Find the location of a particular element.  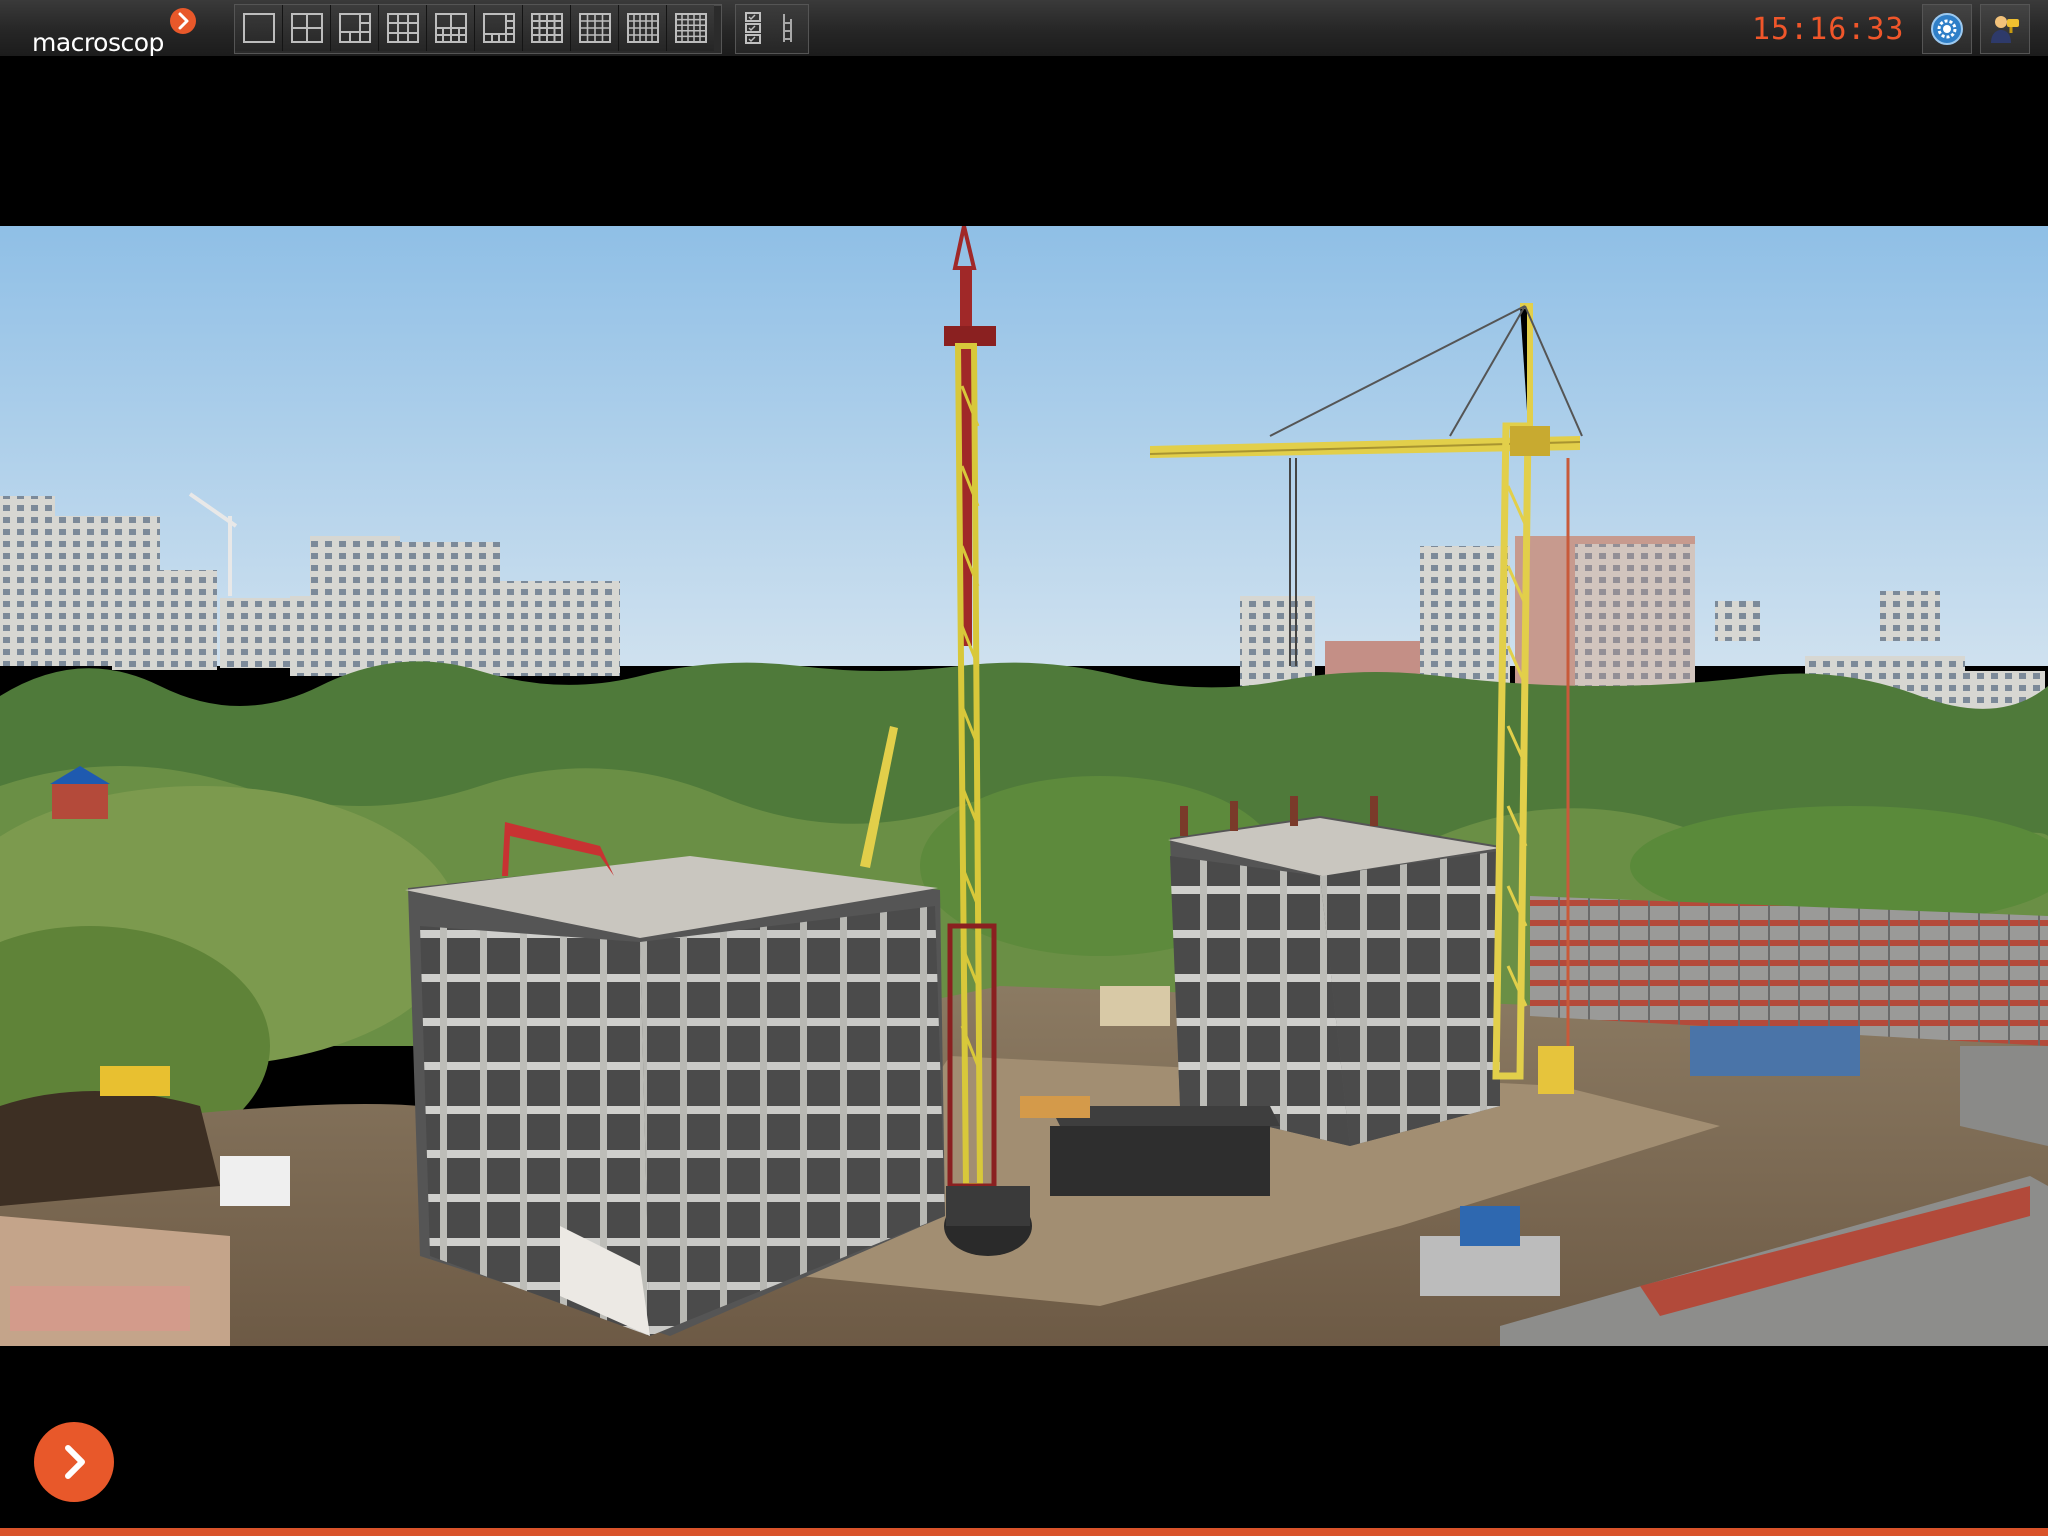

chevron-right-icon is located at coordinates (75, 1462).